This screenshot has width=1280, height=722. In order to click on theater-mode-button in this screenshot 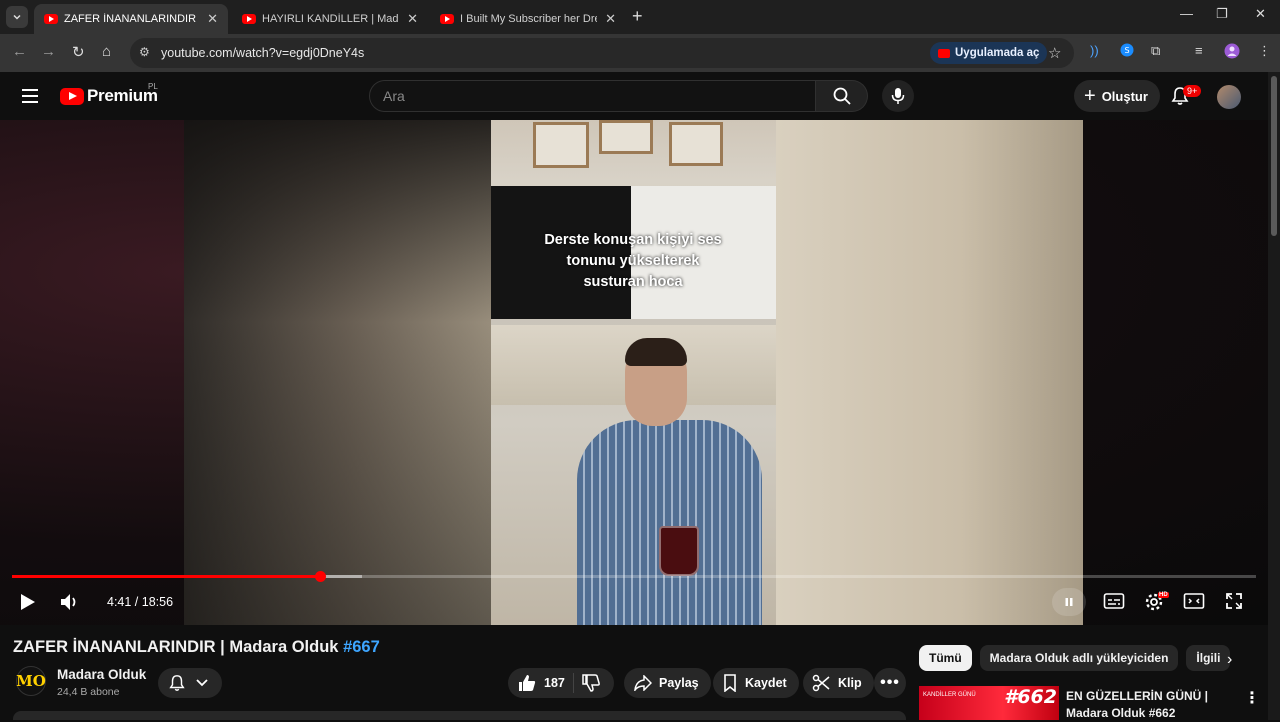, I will do `click(1194, 601)`.